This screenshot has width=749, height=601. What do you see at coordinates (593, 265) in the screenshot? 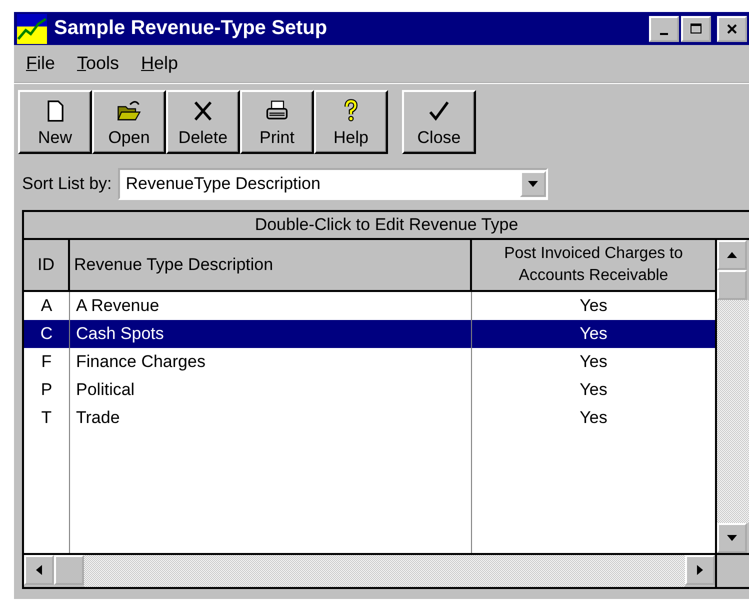
I see `column-header: Post Invoiced Charges to Accounts Receivable` at bounding box center [593, 265].